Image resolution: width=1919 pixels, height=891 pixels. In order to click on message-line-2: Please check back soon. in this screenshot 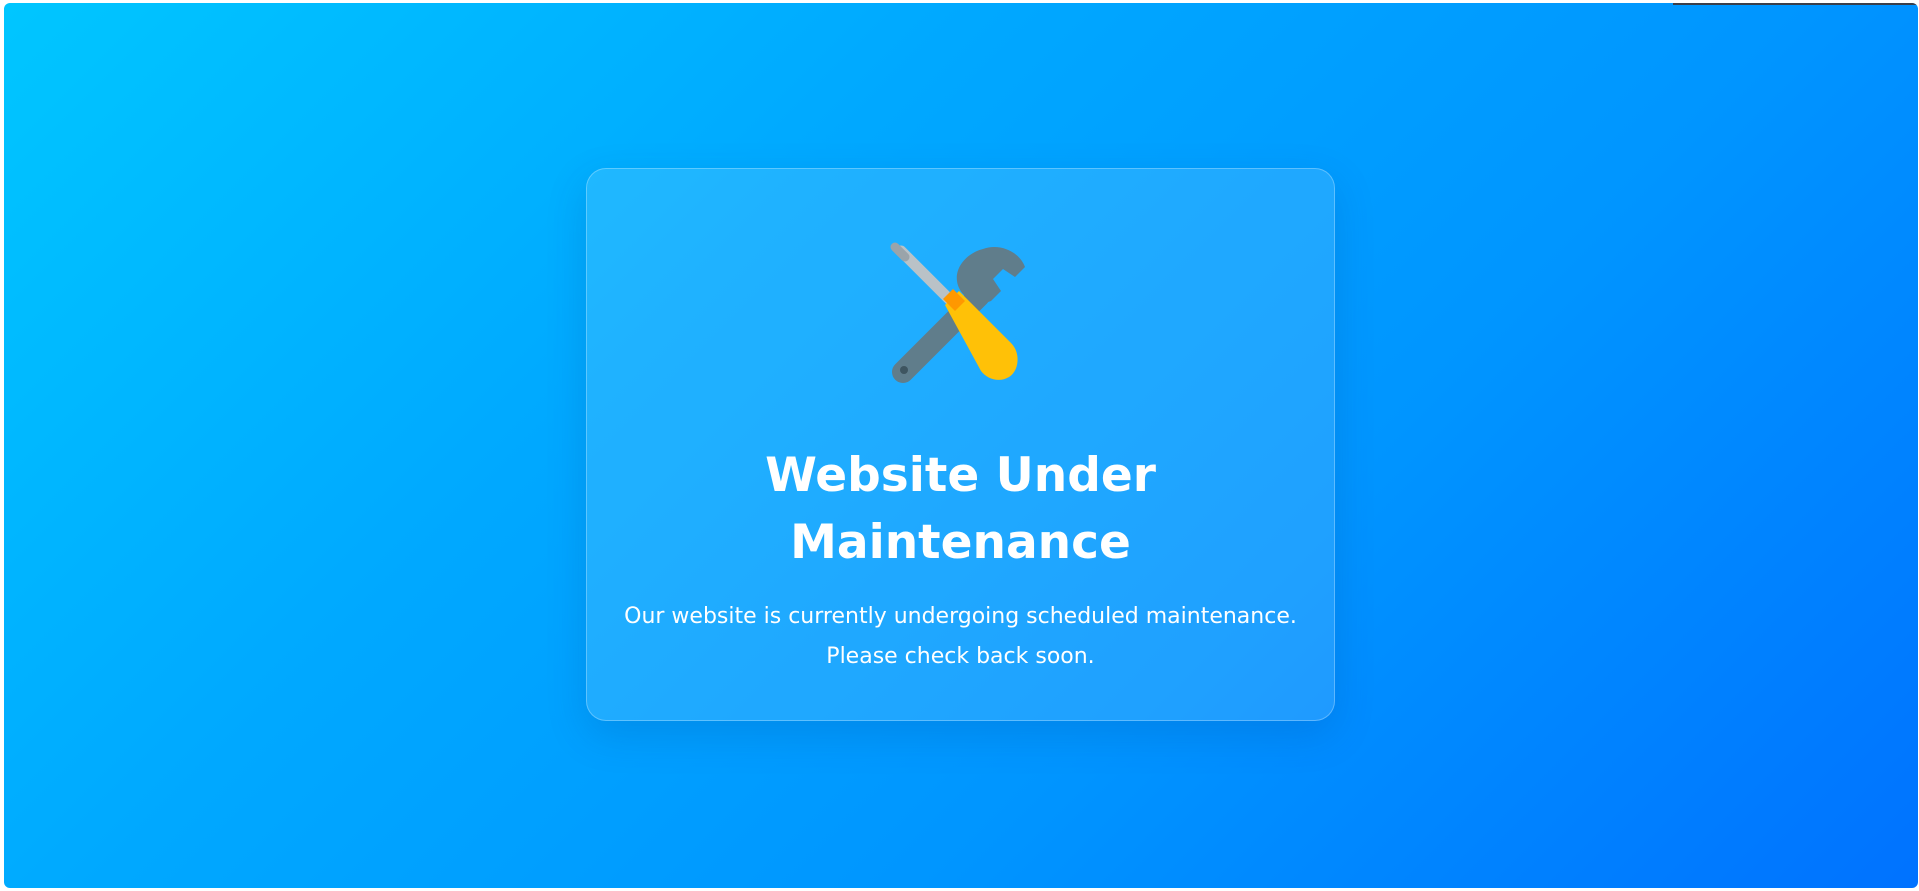, I will do `click(960, 656)`.